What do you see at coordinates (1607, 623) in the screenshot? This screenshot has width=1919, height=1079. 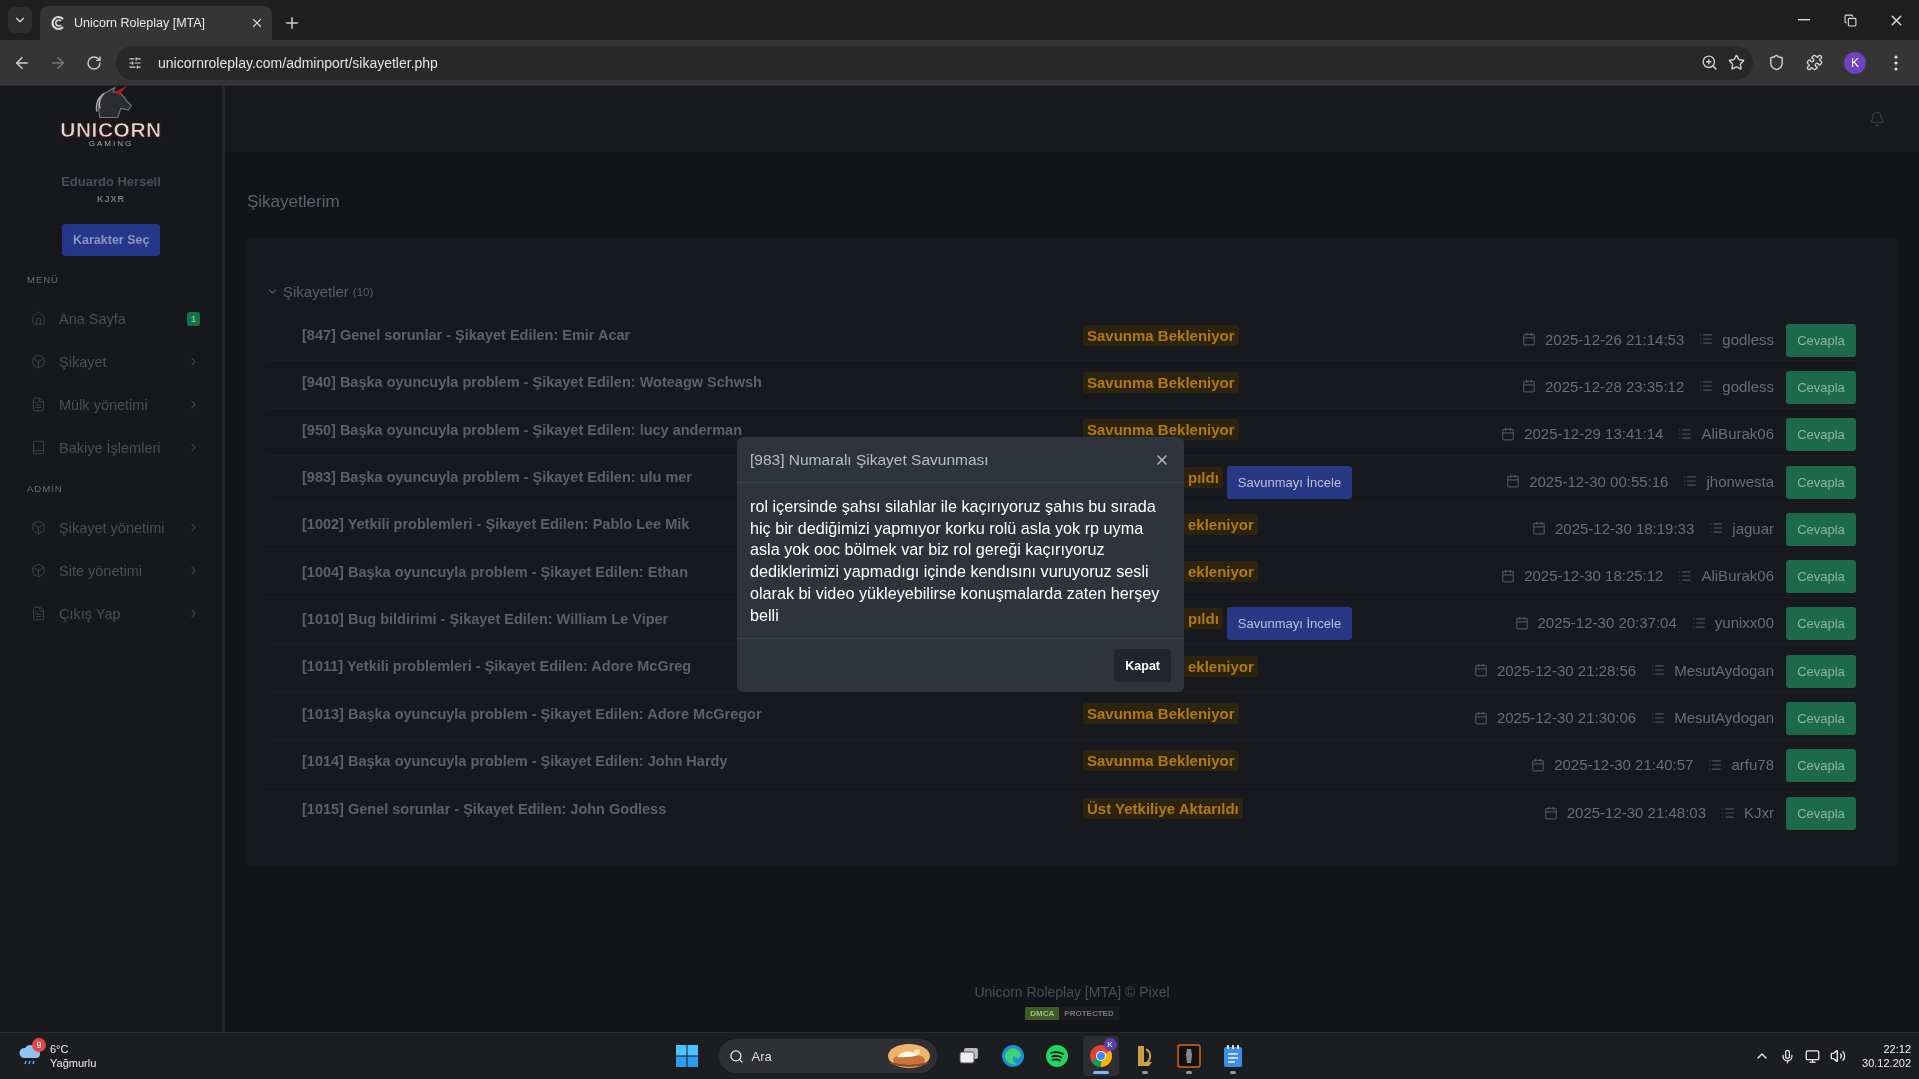 I see `date-text: 2025-12-30 20:37:04` at bounding box center [1607, 623].